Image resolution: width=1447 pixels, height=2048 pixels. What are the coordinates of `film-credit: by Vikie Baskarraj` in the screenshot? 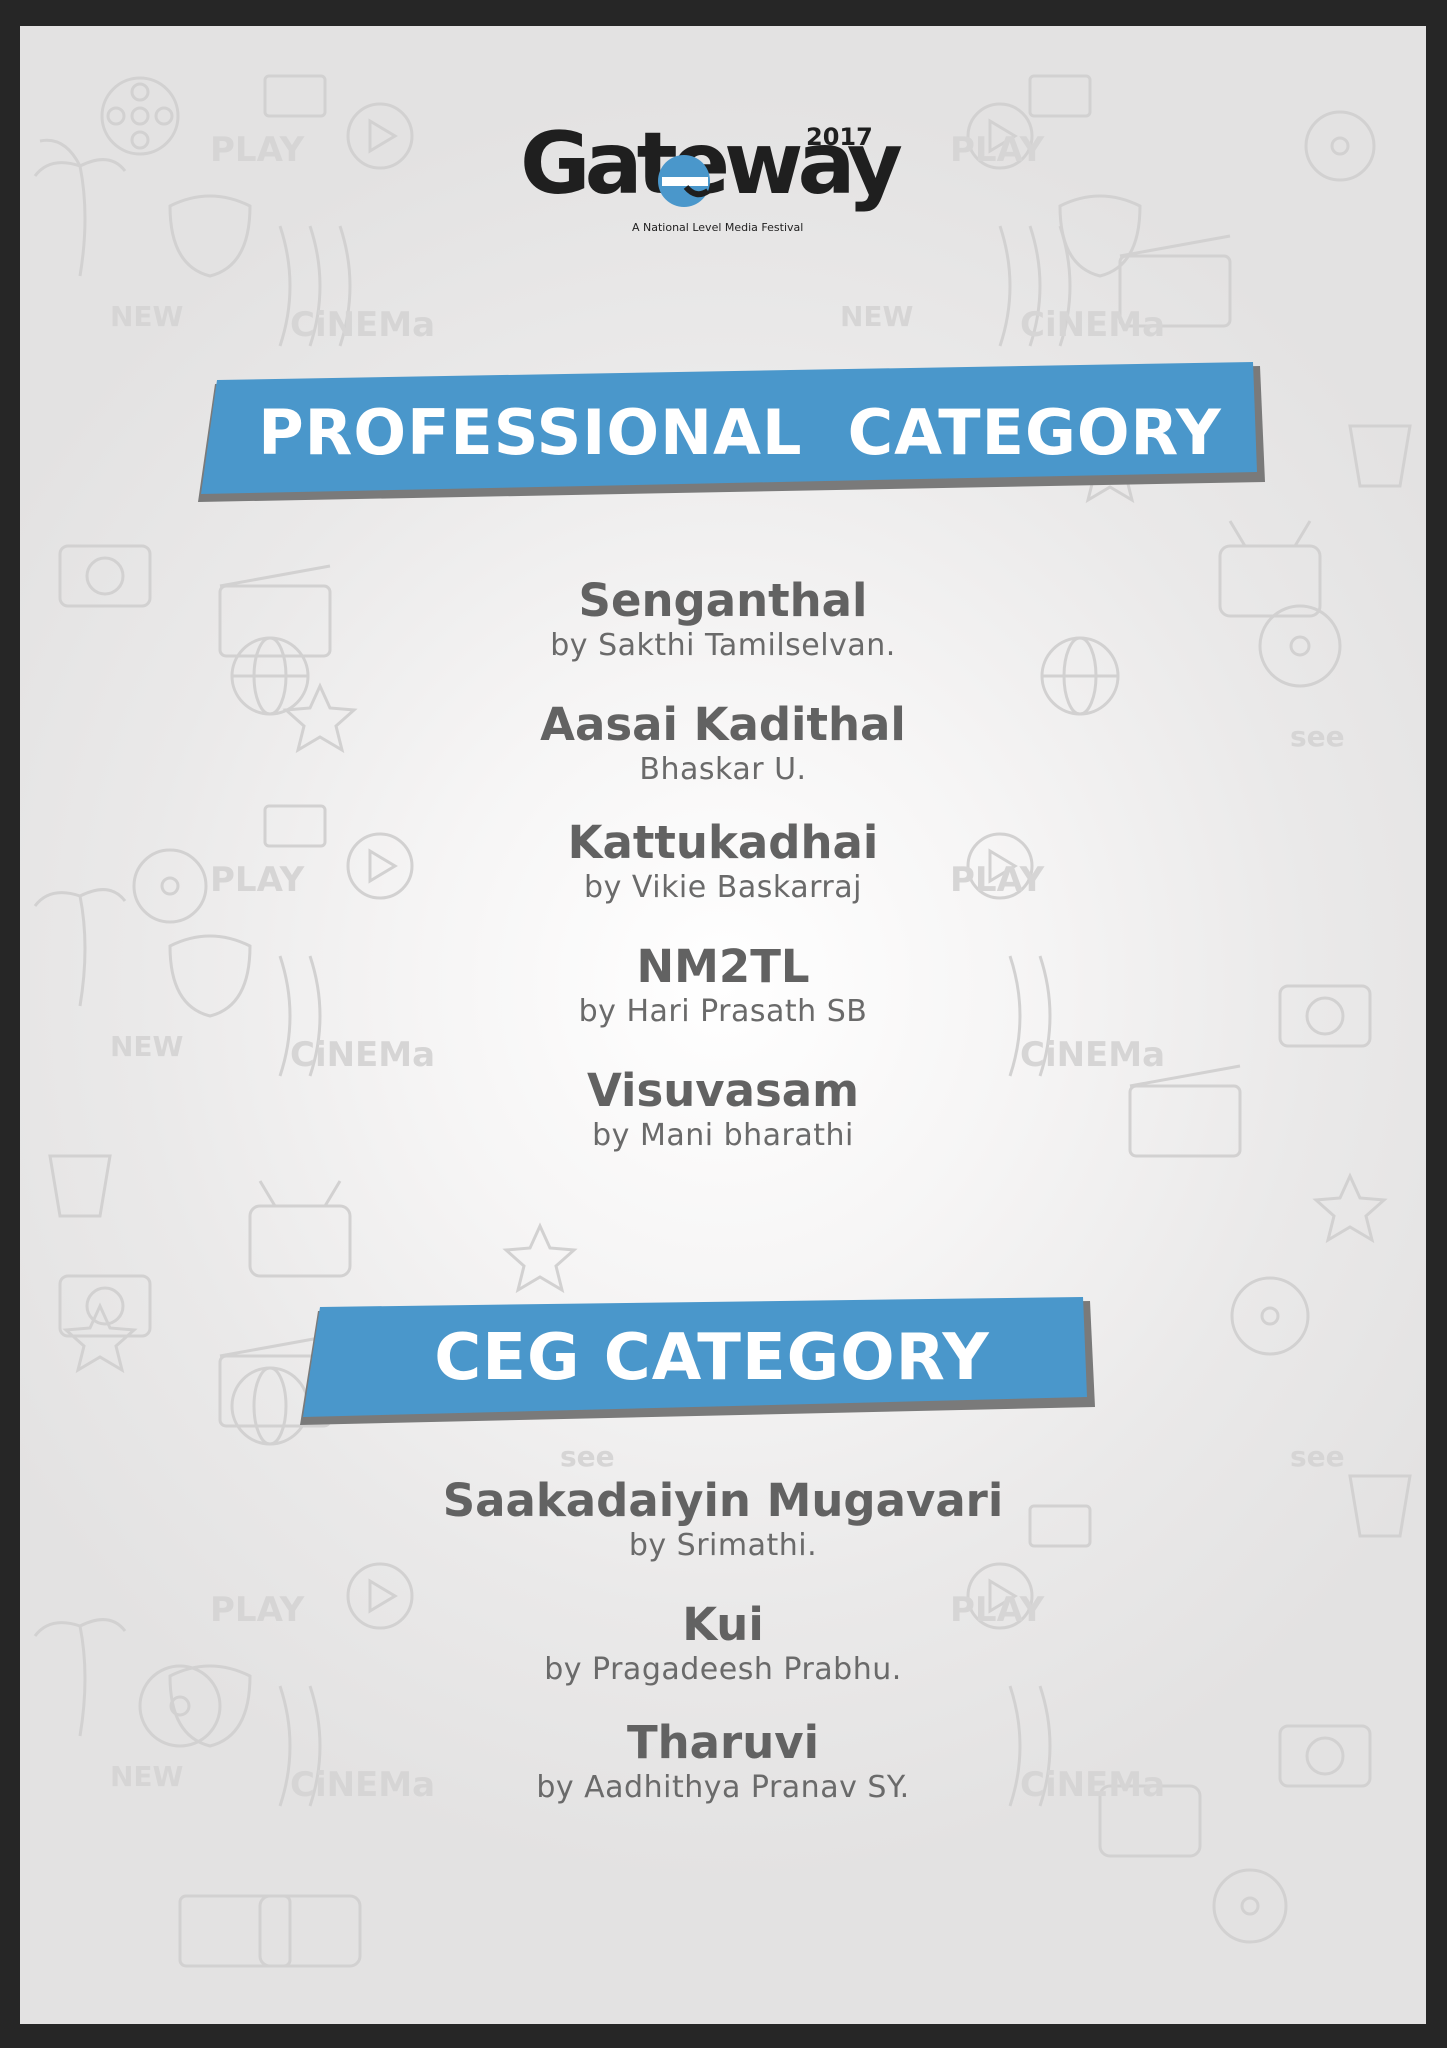 It's located at (723, 887).